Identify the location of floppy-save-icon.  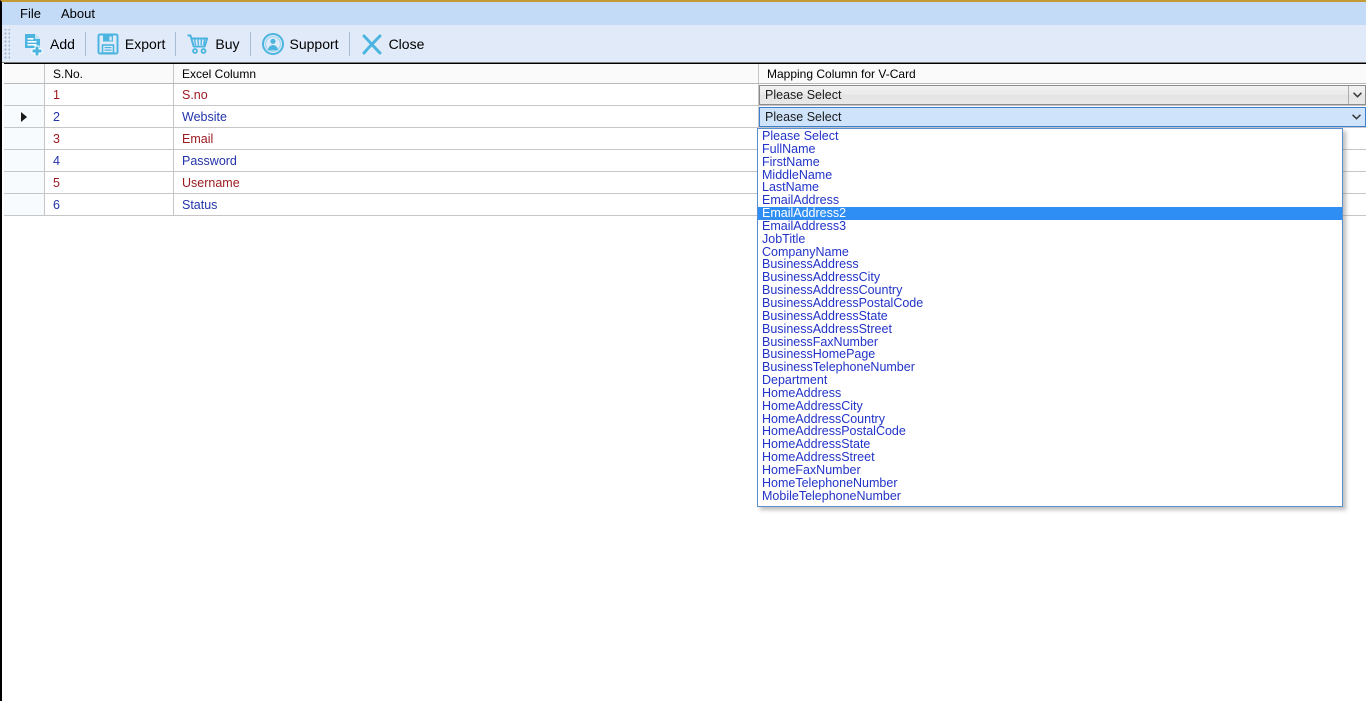
(108, 44).